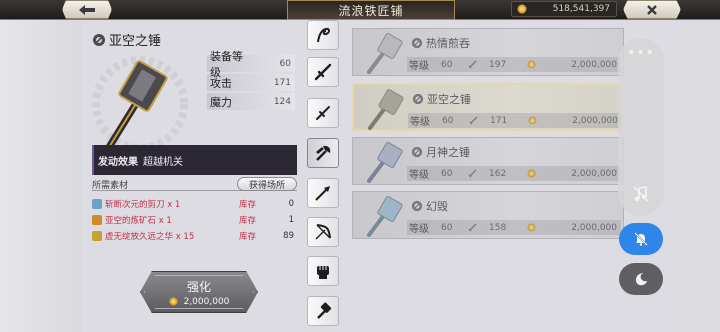 Image resolution: width=720 pixels, height=332 pixels. What do you see at coordinates (251, 64) in the screenshot?
I see `stat-row: 装备等级 60` at bounding box center [251, 64].